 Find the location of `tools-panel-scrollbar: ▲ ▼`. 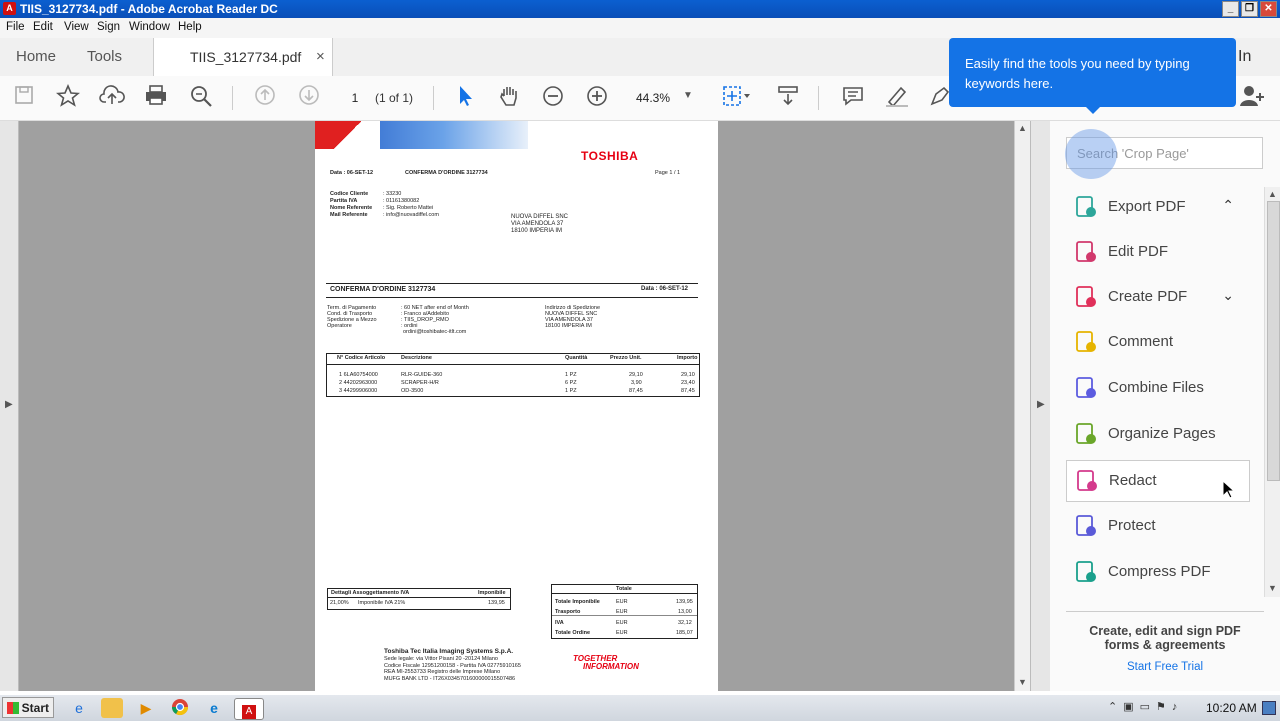

tools-panel-scrollbar: ▲ ▼ is located at coordinates (1272, 392).